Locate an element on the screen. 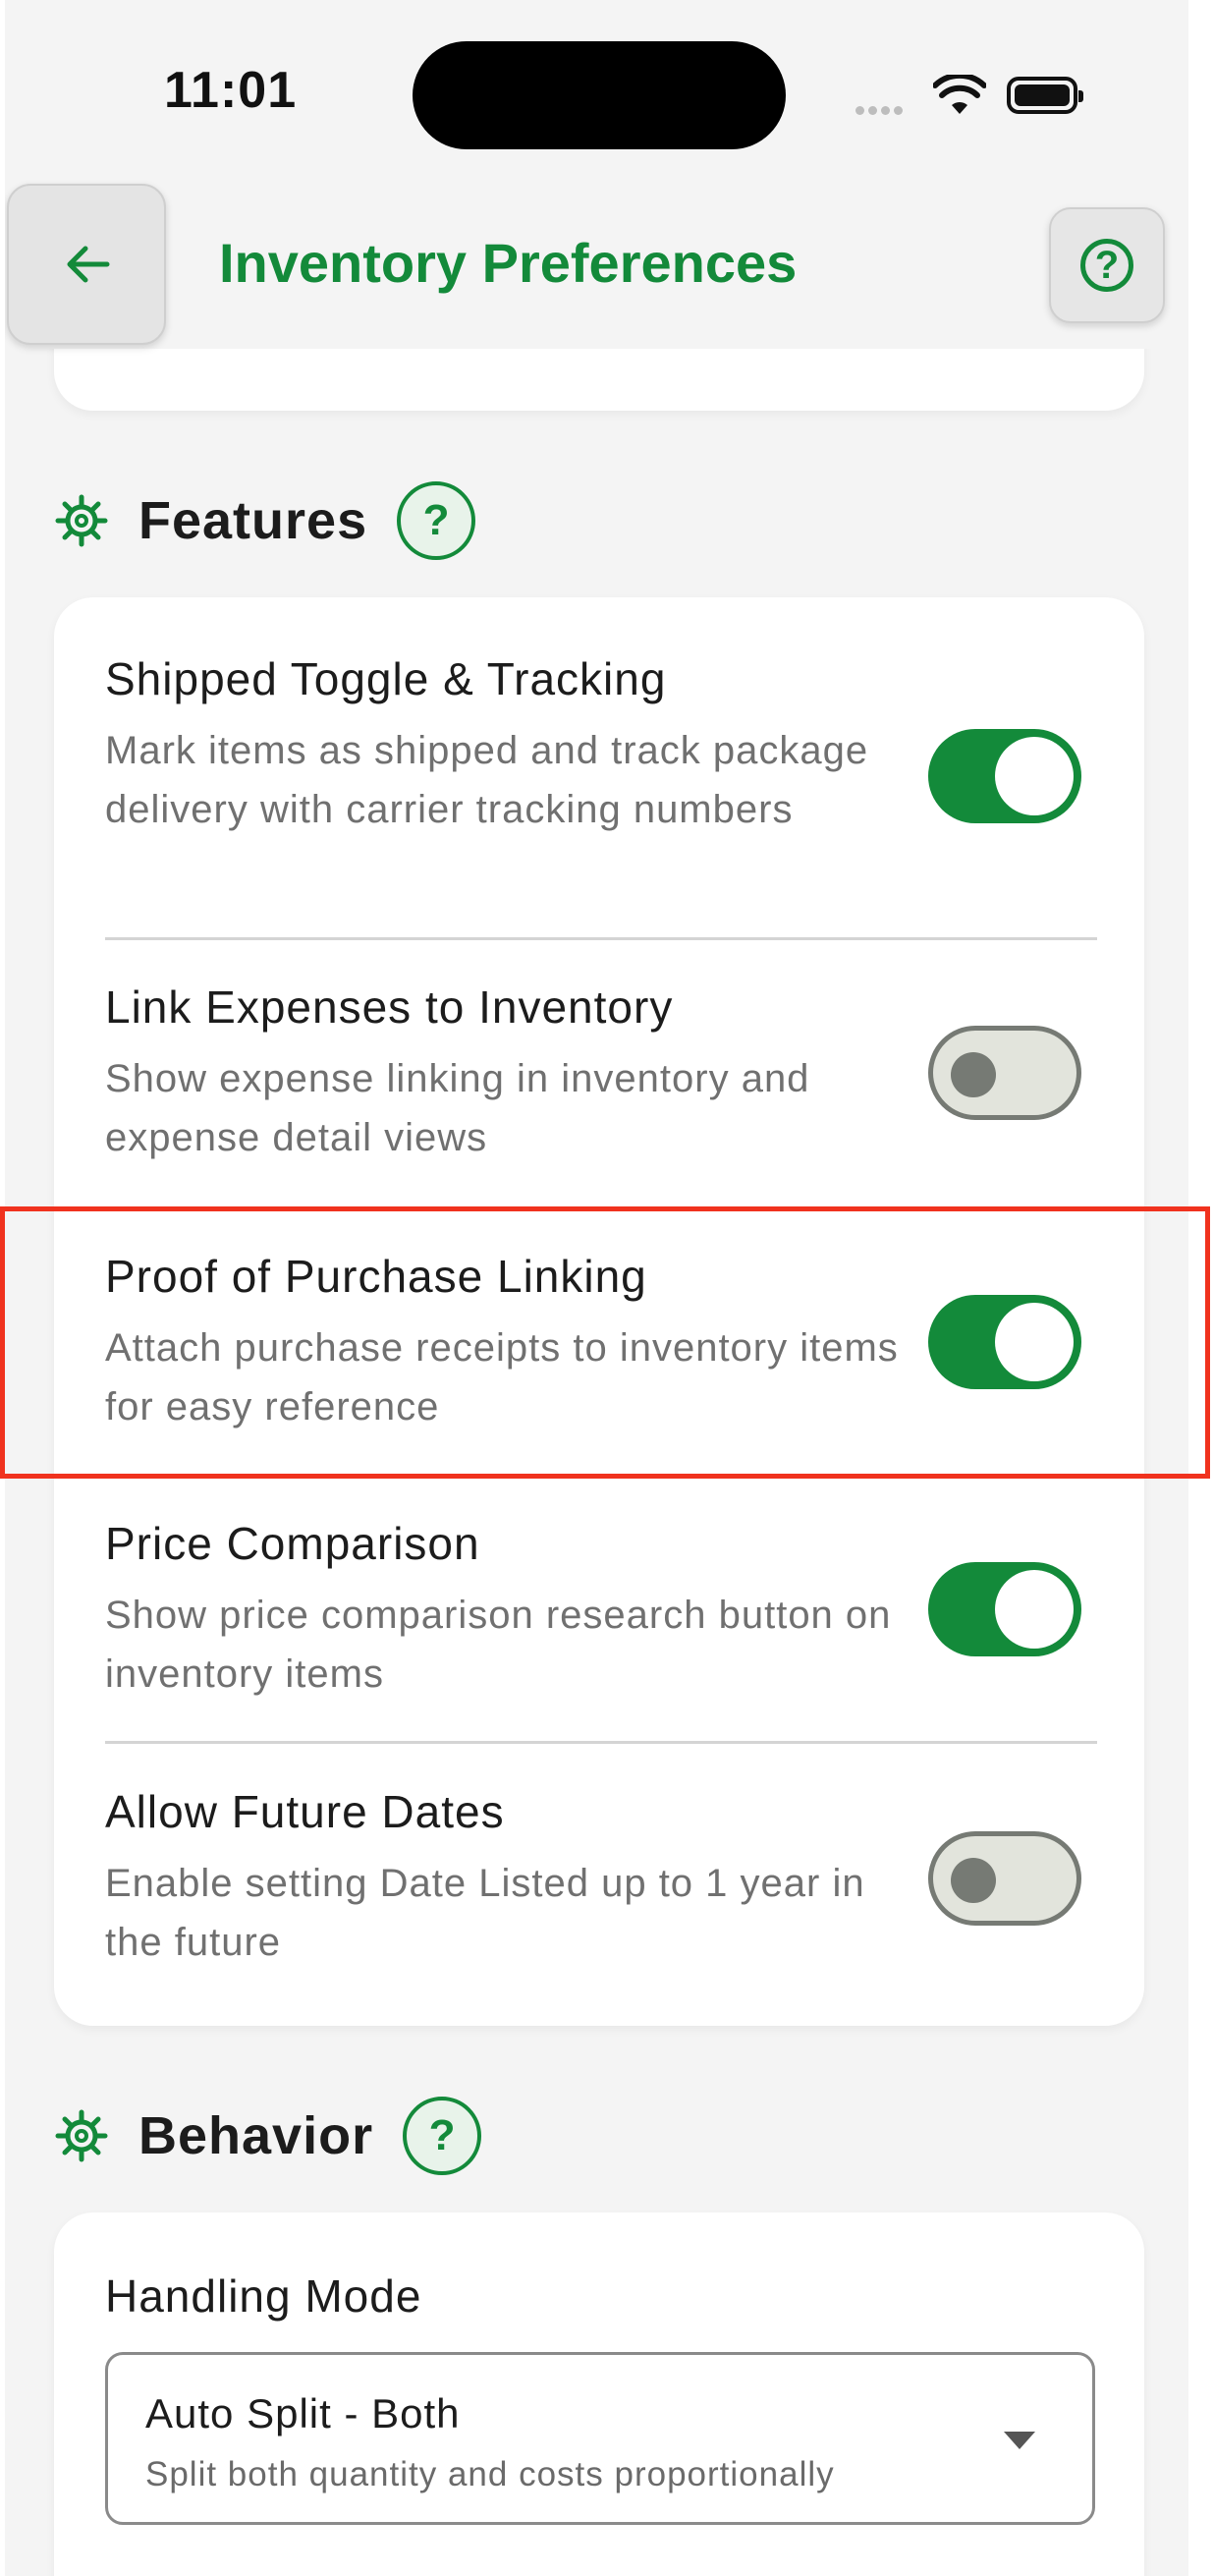  behavior-help-button: ? is located at coordinates (442, 2136).